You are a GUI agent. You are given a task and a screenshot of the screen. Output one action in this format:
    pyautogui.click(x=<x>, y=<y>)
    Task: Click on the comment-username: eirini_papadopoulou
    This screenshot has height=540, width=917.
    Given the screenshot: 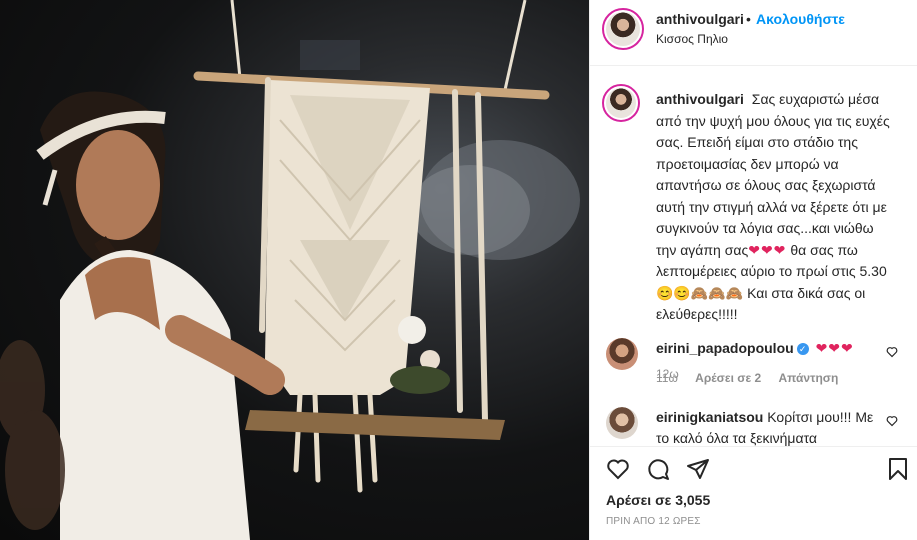 What is the action you would take?
    pyautogui.click(x=725, y=348)
    